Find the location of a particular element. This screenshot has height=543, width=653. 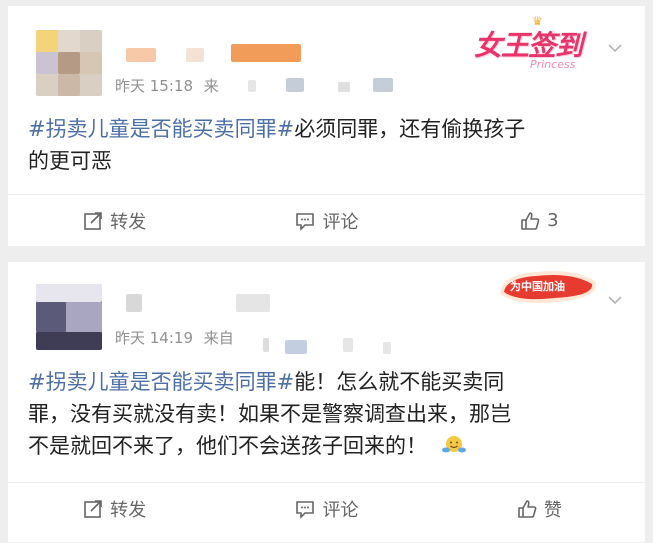

princess-checkin-badge: ♛ 女王签到 Princess is located at coordinates (528, 42).